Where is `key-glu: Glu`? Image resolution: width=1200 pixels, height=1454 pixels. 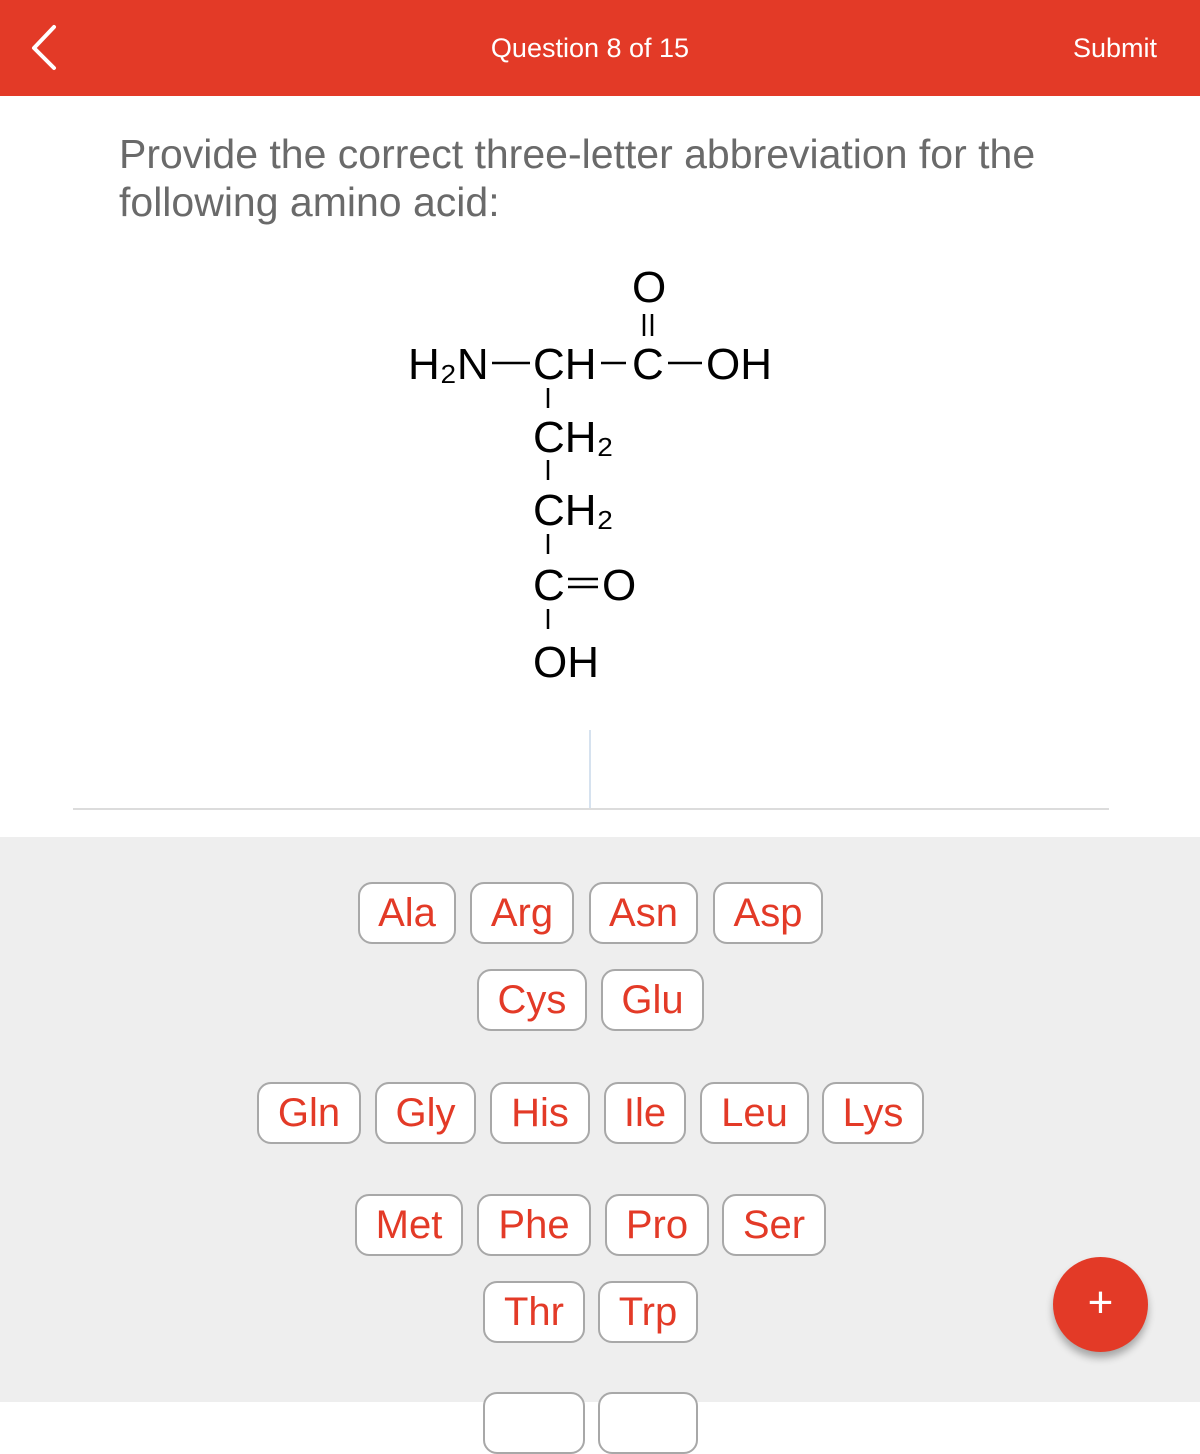
key-glu: Glu is located at coordinates (652, 1000).